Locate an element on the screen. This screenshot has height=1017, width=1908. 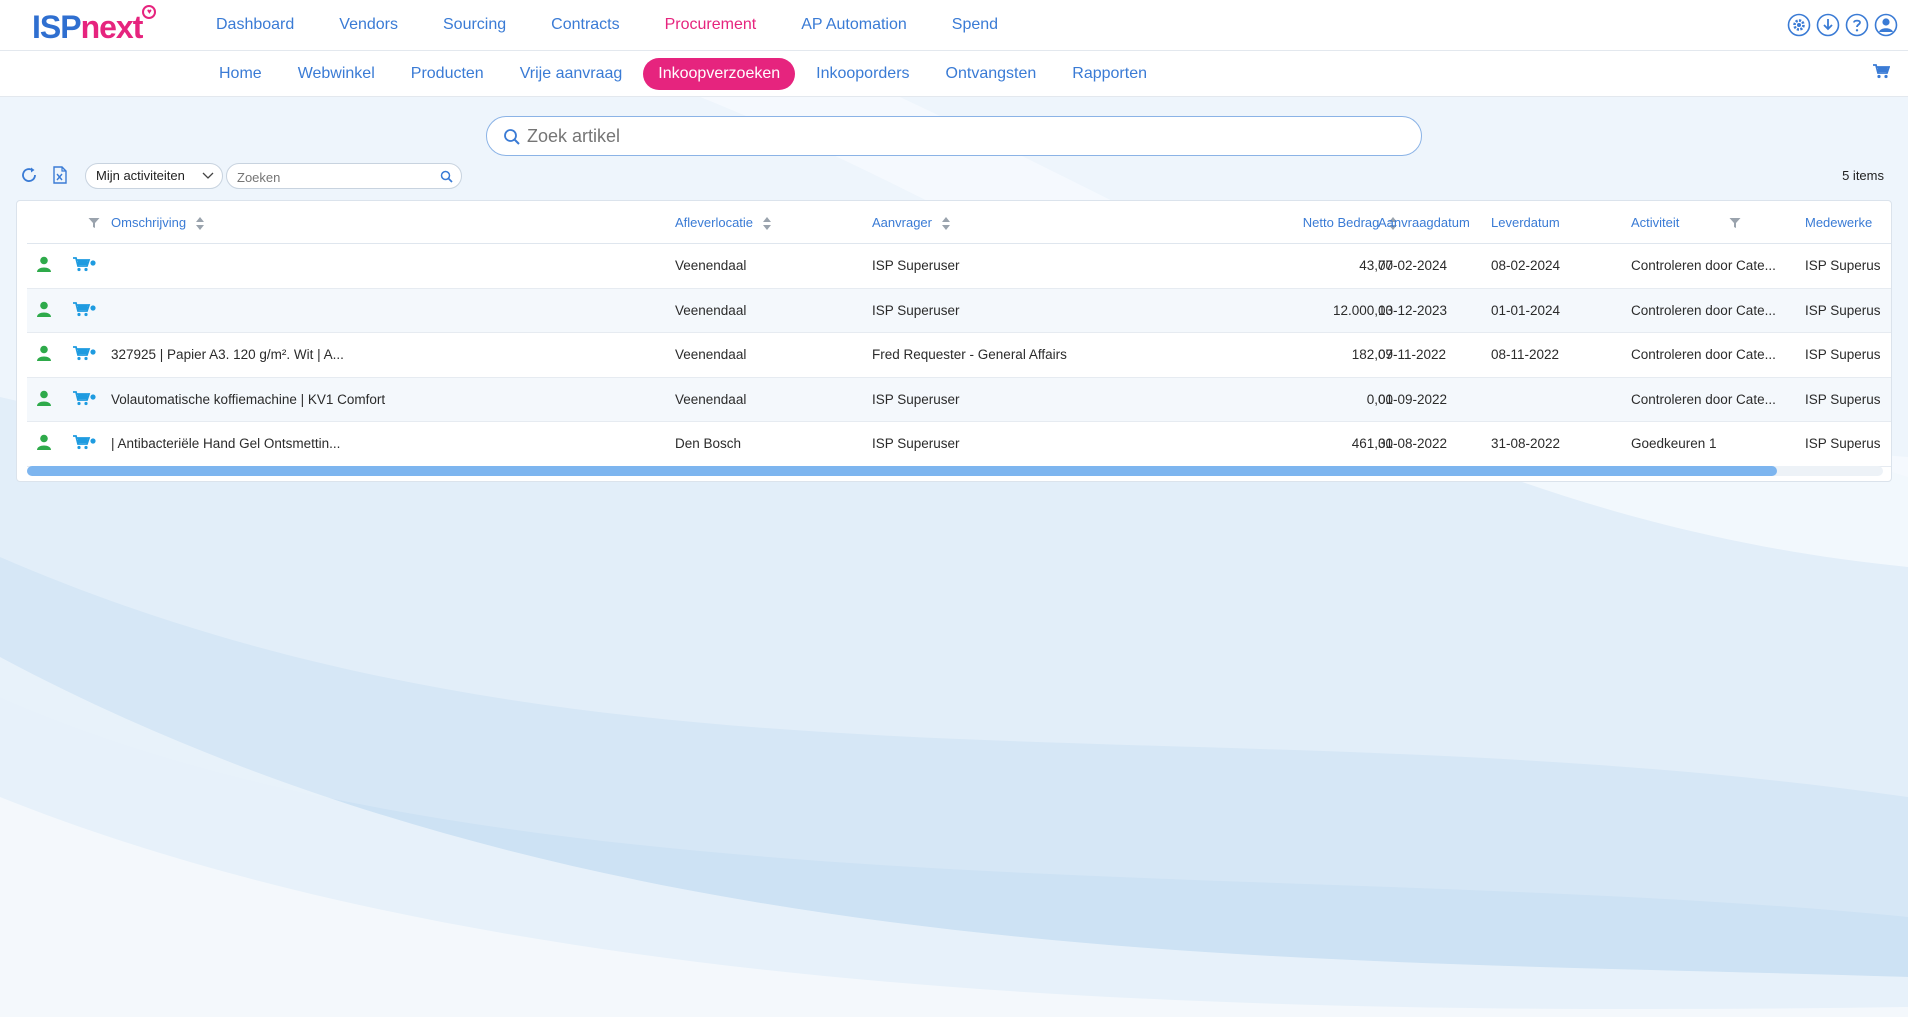
sub-nav-rapporten: Rapporten is located at coordinates (1109, 74).